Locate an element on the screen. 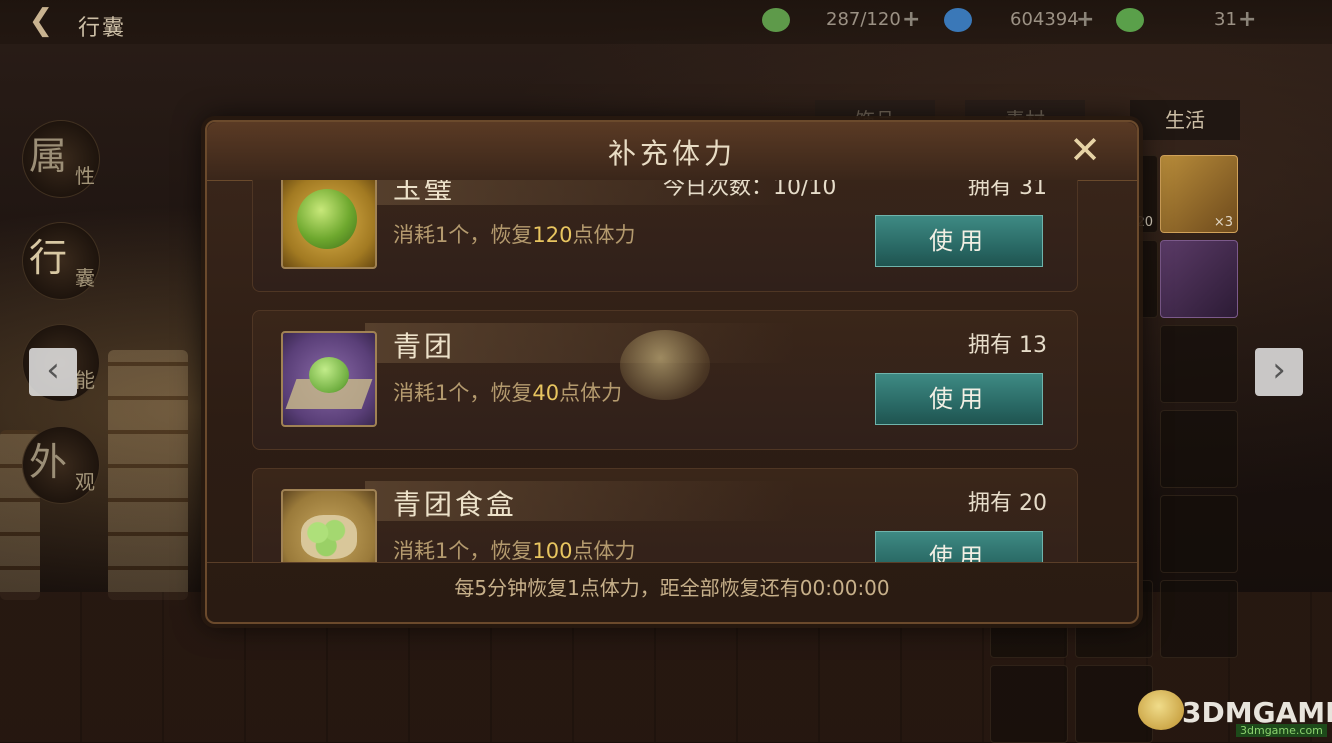  desc-number: 40 is located at coordinates (546, 393).